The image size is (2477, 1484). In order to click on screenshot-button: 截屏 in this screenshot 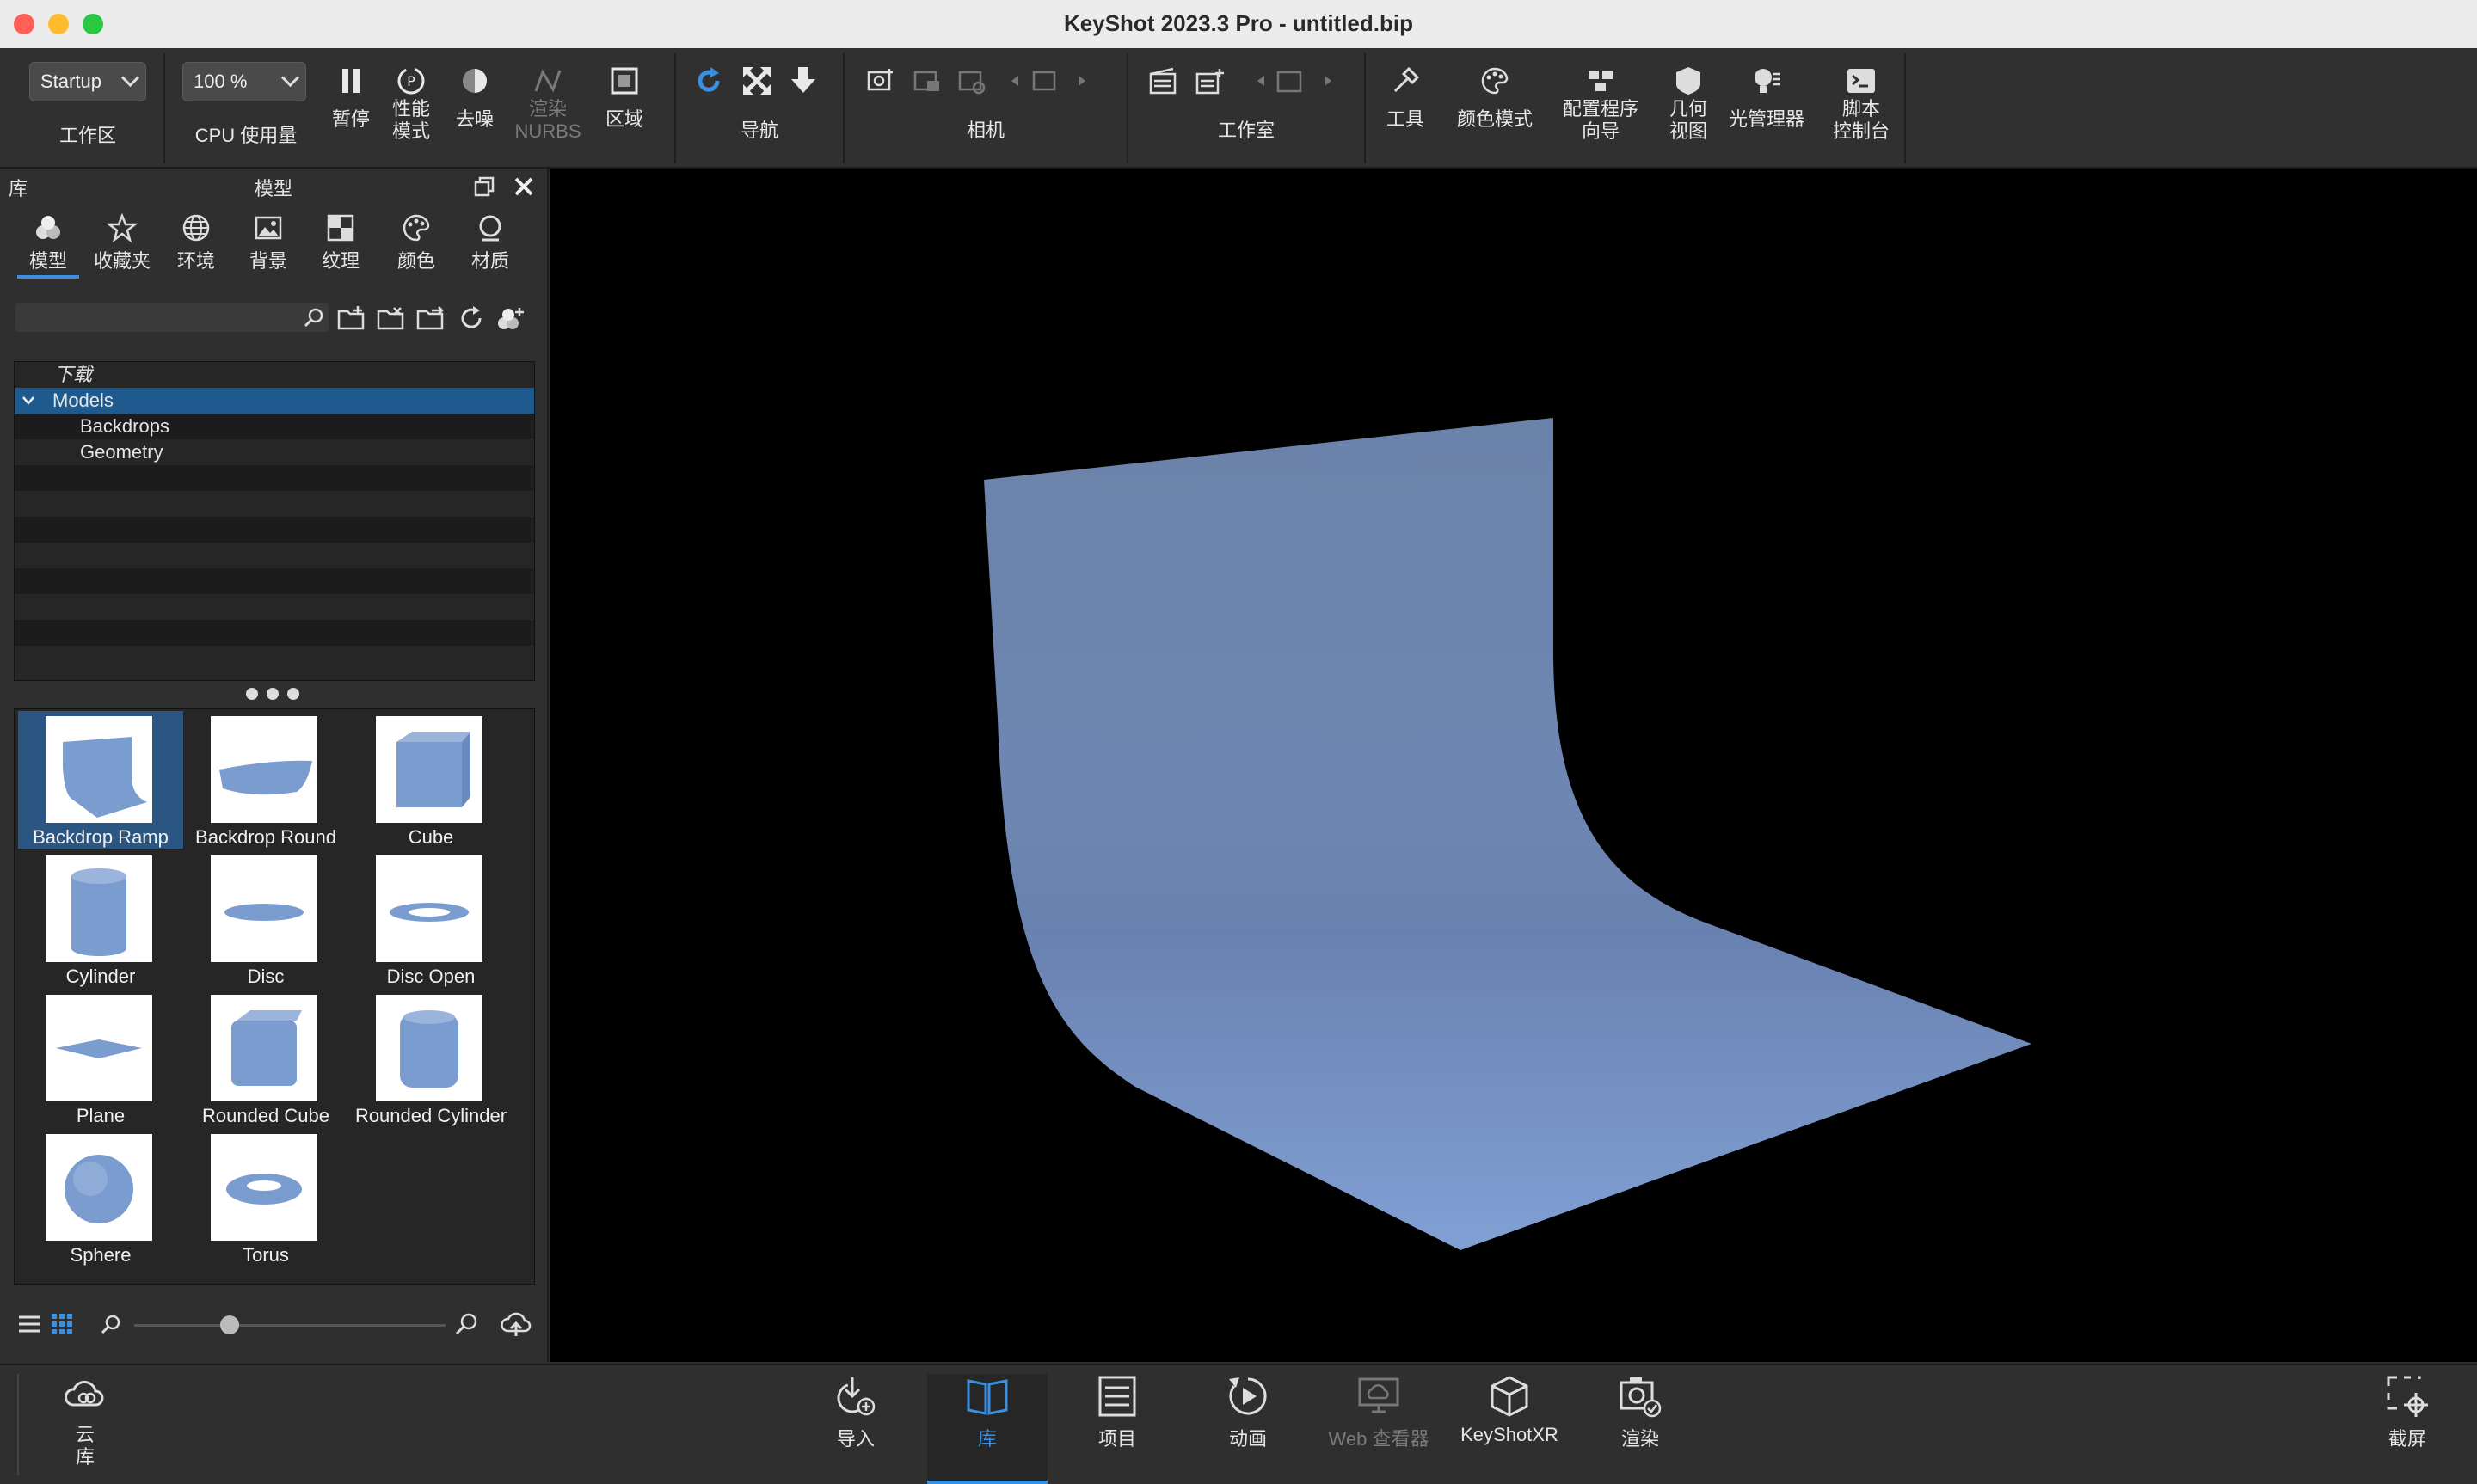, I will do `click(2407, 1412)`.